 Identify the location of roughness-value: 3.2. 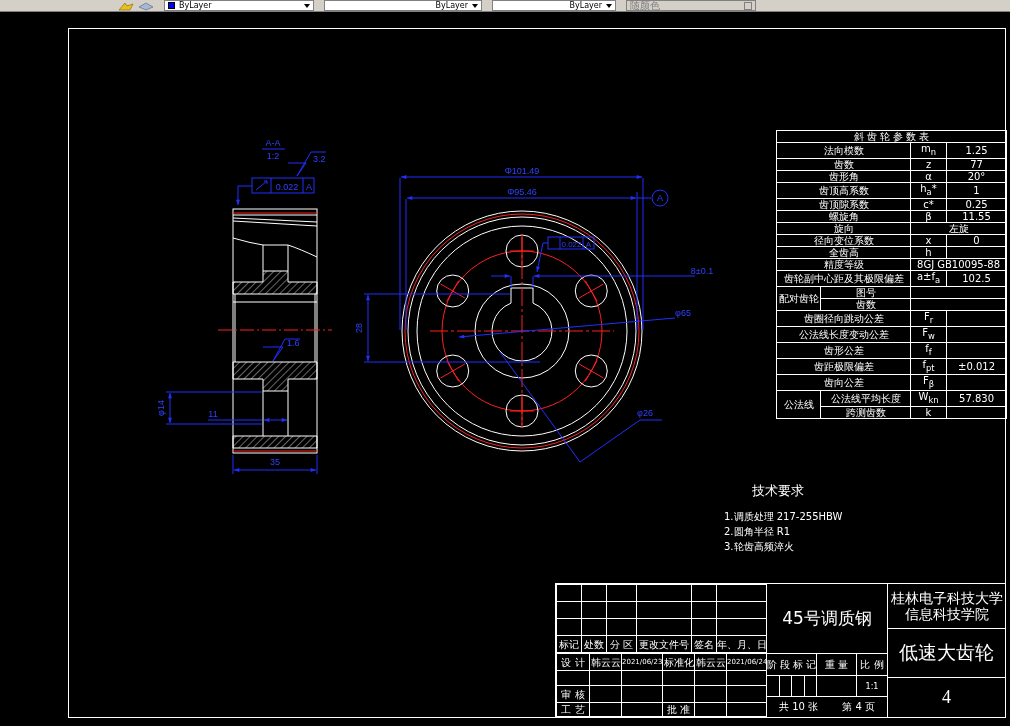
(319, 159).